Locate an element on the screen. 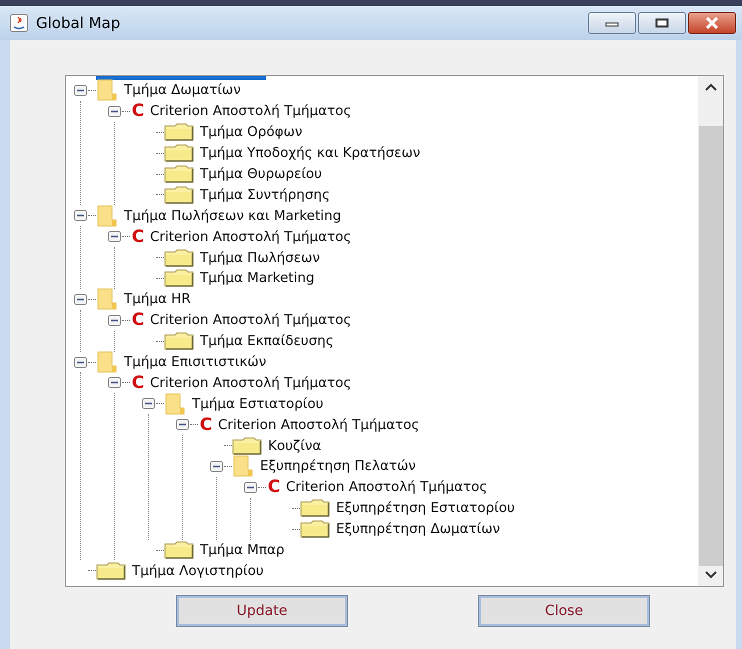  maximize-button is located at coordinates (662, 23).